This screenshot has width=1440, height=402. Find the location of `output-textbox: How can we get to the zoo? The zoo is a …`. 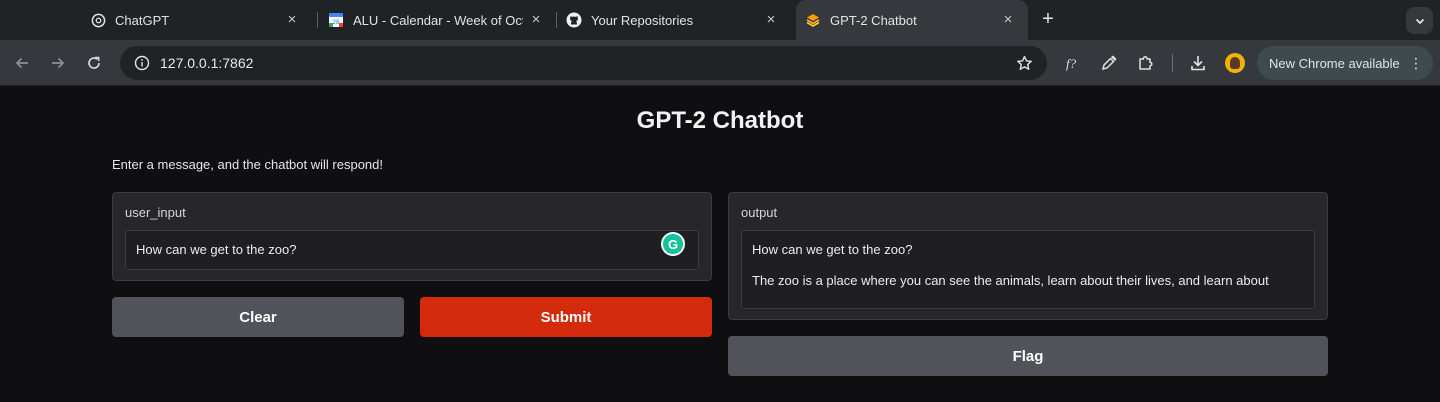

output-textbox: How can we get to the zoo? The zoo is a … is located at coordinates (1028, 269).